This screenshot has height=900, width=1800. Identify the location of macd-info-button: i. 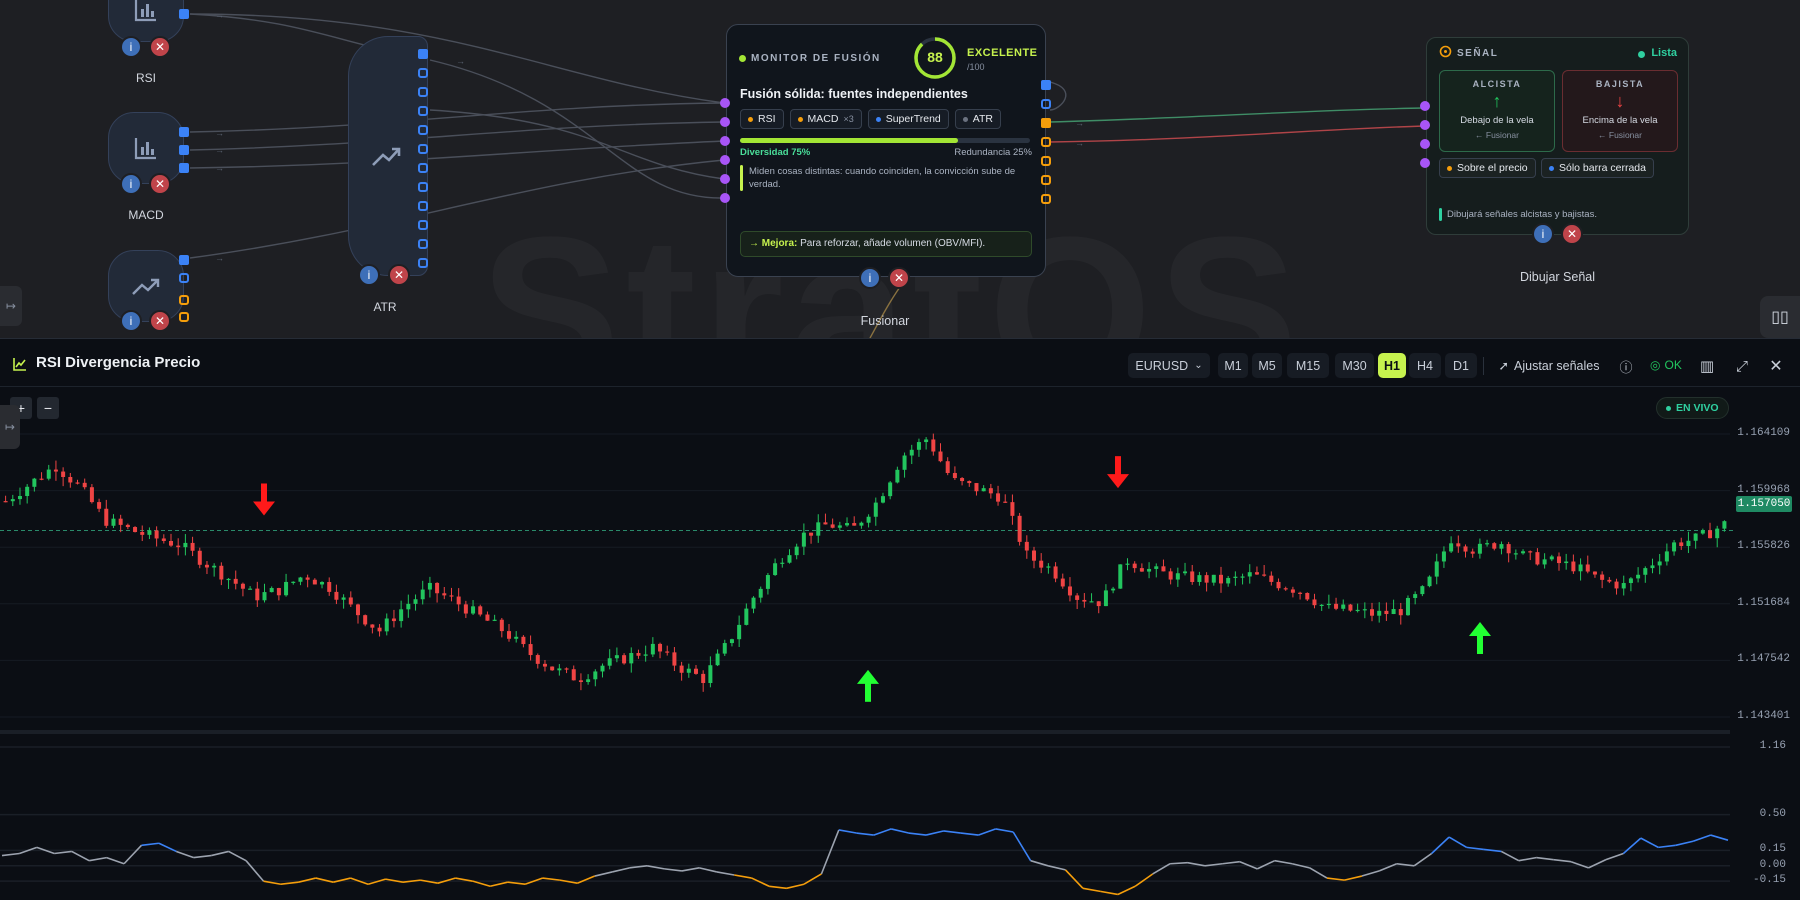
(131, 184).